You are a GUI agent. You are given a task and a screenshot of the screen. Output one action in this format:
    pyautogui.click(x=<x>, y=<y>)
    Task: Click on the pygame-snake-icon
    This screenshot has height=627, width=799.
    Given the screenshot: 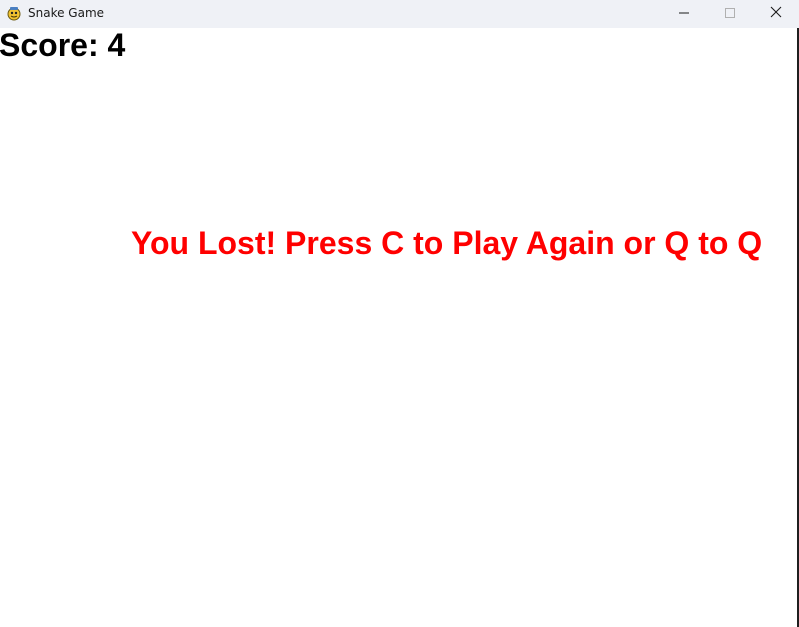 What is the action you would take?
    pyautogui.click(x=14, y=13)
    